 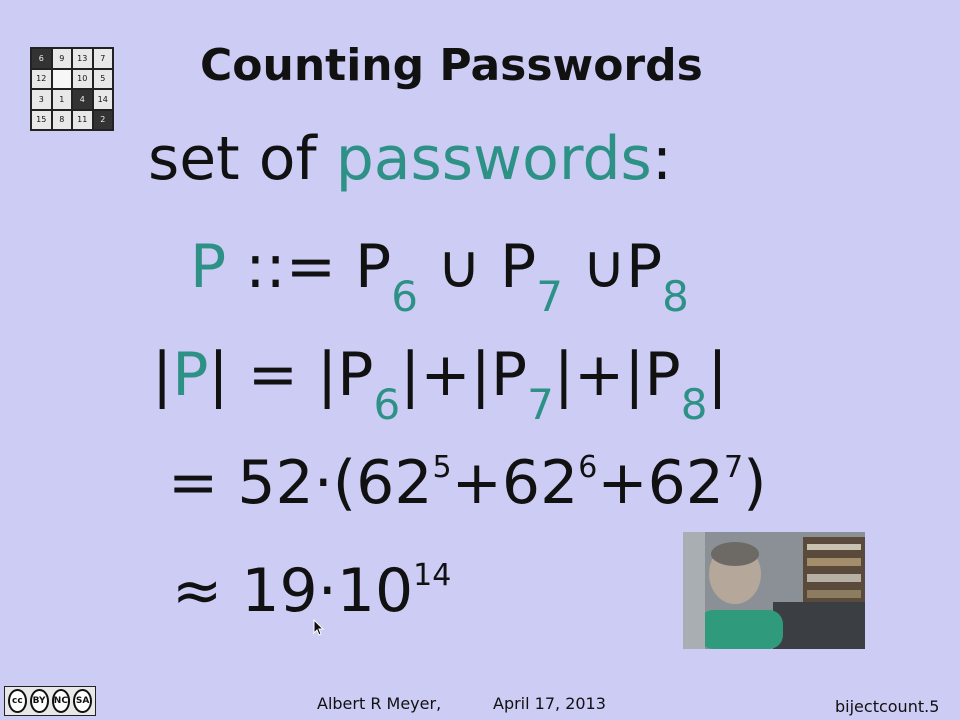 I want to click on passwords-term: passwords, so click(x=493, y=159).